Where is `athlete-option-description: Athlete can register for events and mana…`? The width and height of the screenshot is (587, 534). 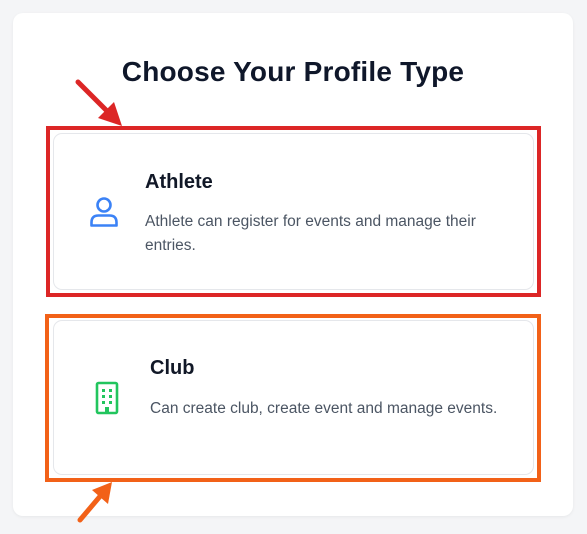
athlete-option-description: Athlete can register for events and mana… is located at coordinates (310, 233).